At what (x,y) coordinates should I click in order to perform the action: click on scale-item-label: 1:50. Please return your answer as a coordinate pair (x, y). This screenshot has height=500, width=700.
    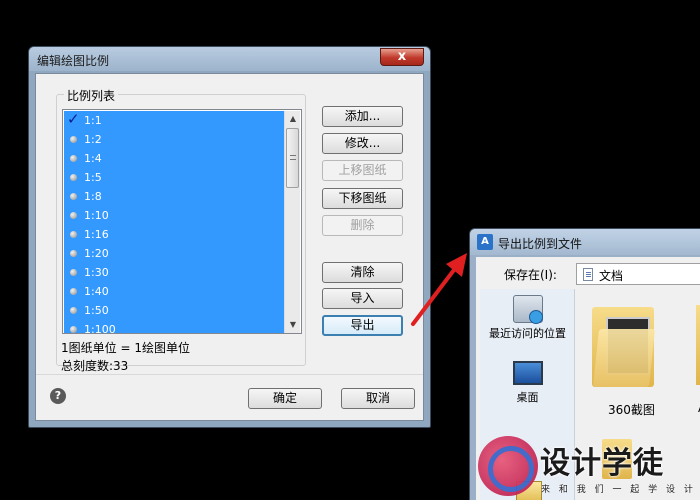
    Looking at the image, I should click on (96, 310).